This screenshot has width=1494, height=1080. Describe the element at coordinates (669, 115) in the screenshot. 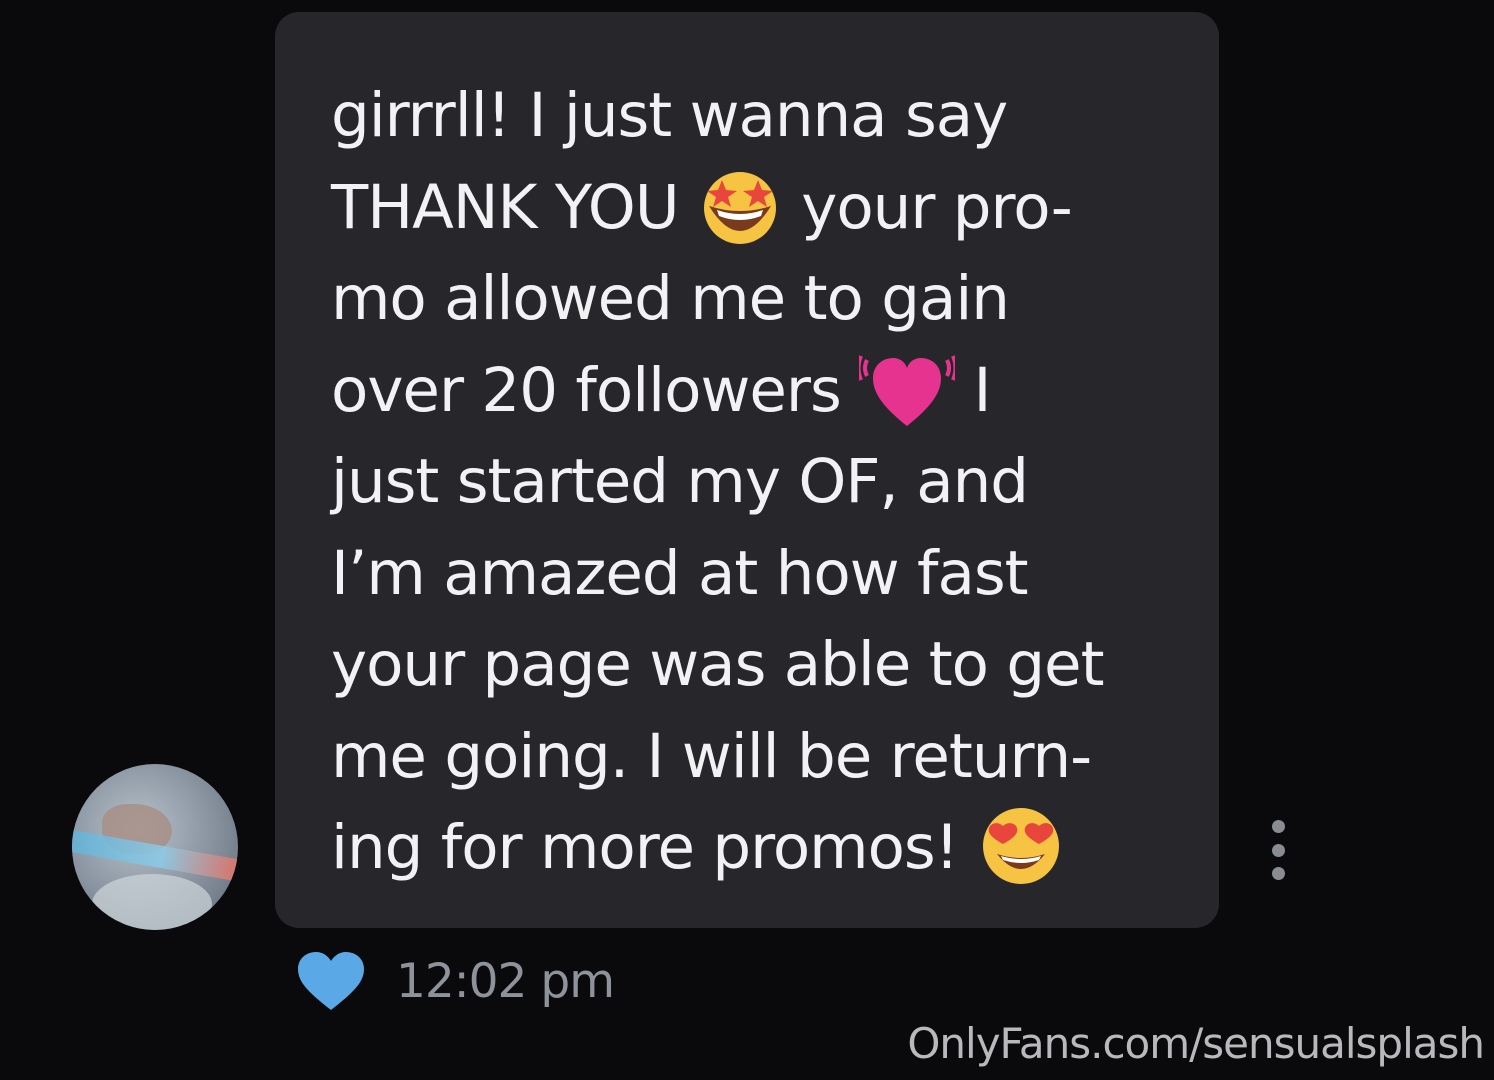

I see `message-line: girrrll! I just wanna say` at that location.